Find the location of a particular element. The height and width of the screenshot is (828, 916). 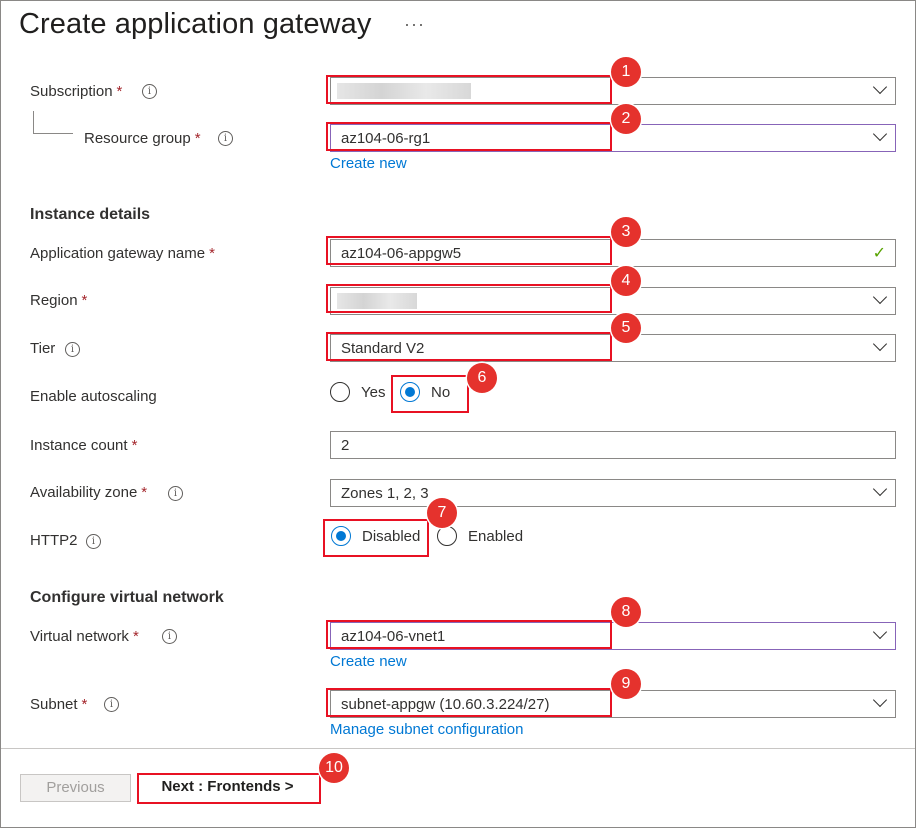

configure-vnet-heading: Configure virtual network is located at coordinates (127, 597).